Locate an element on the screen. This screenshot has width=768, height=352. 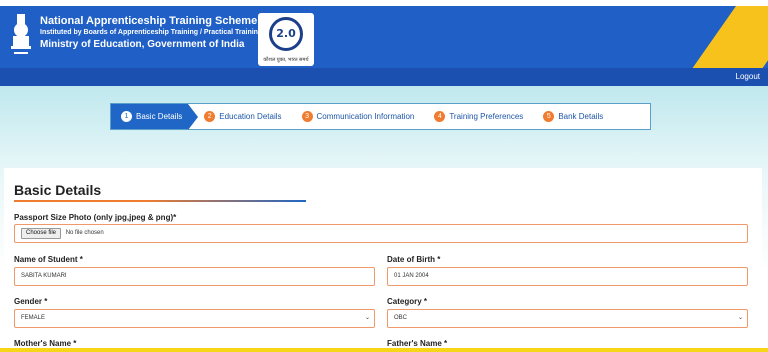
step-number: 4 is located at coordinates (440, 116).